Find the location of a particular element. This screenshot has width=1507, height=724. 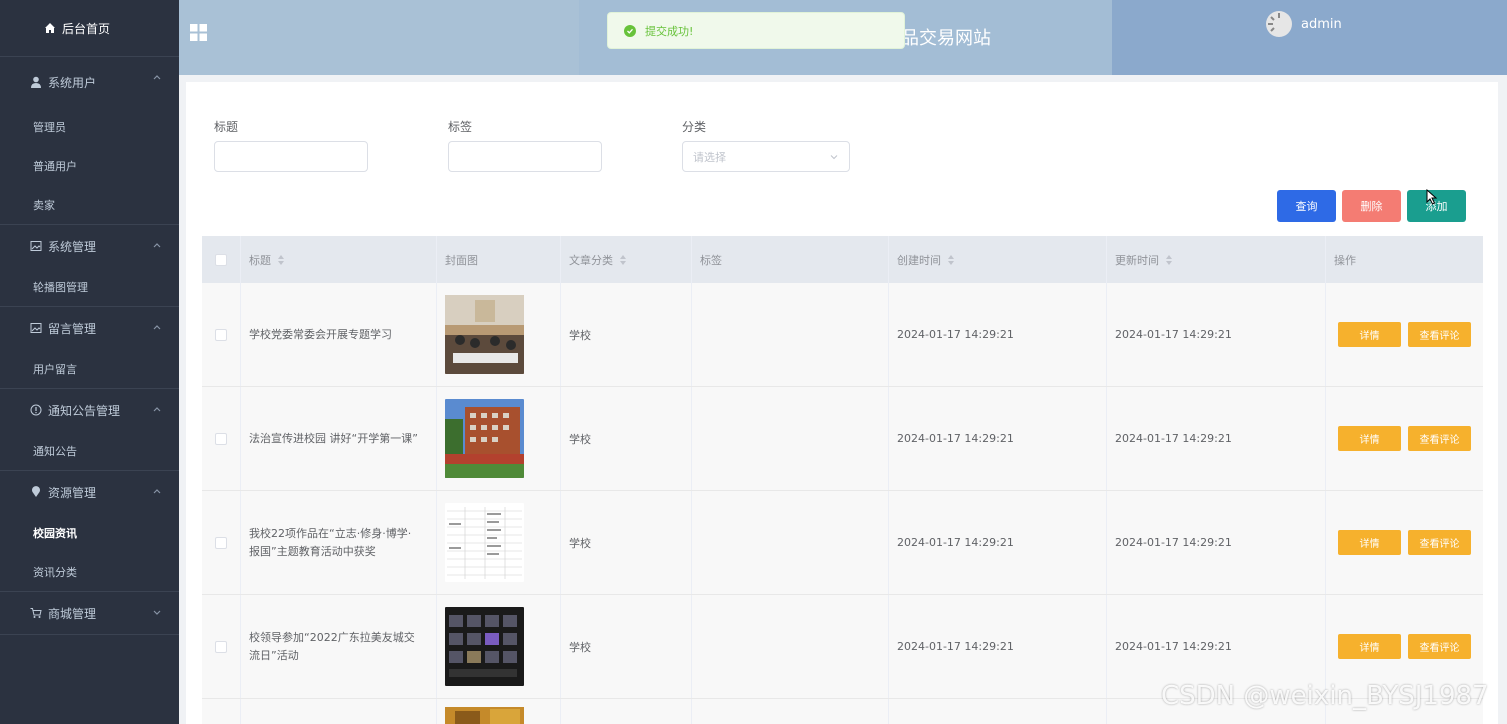

filter-category-label: 分类 is located at coordinates (694, 127).